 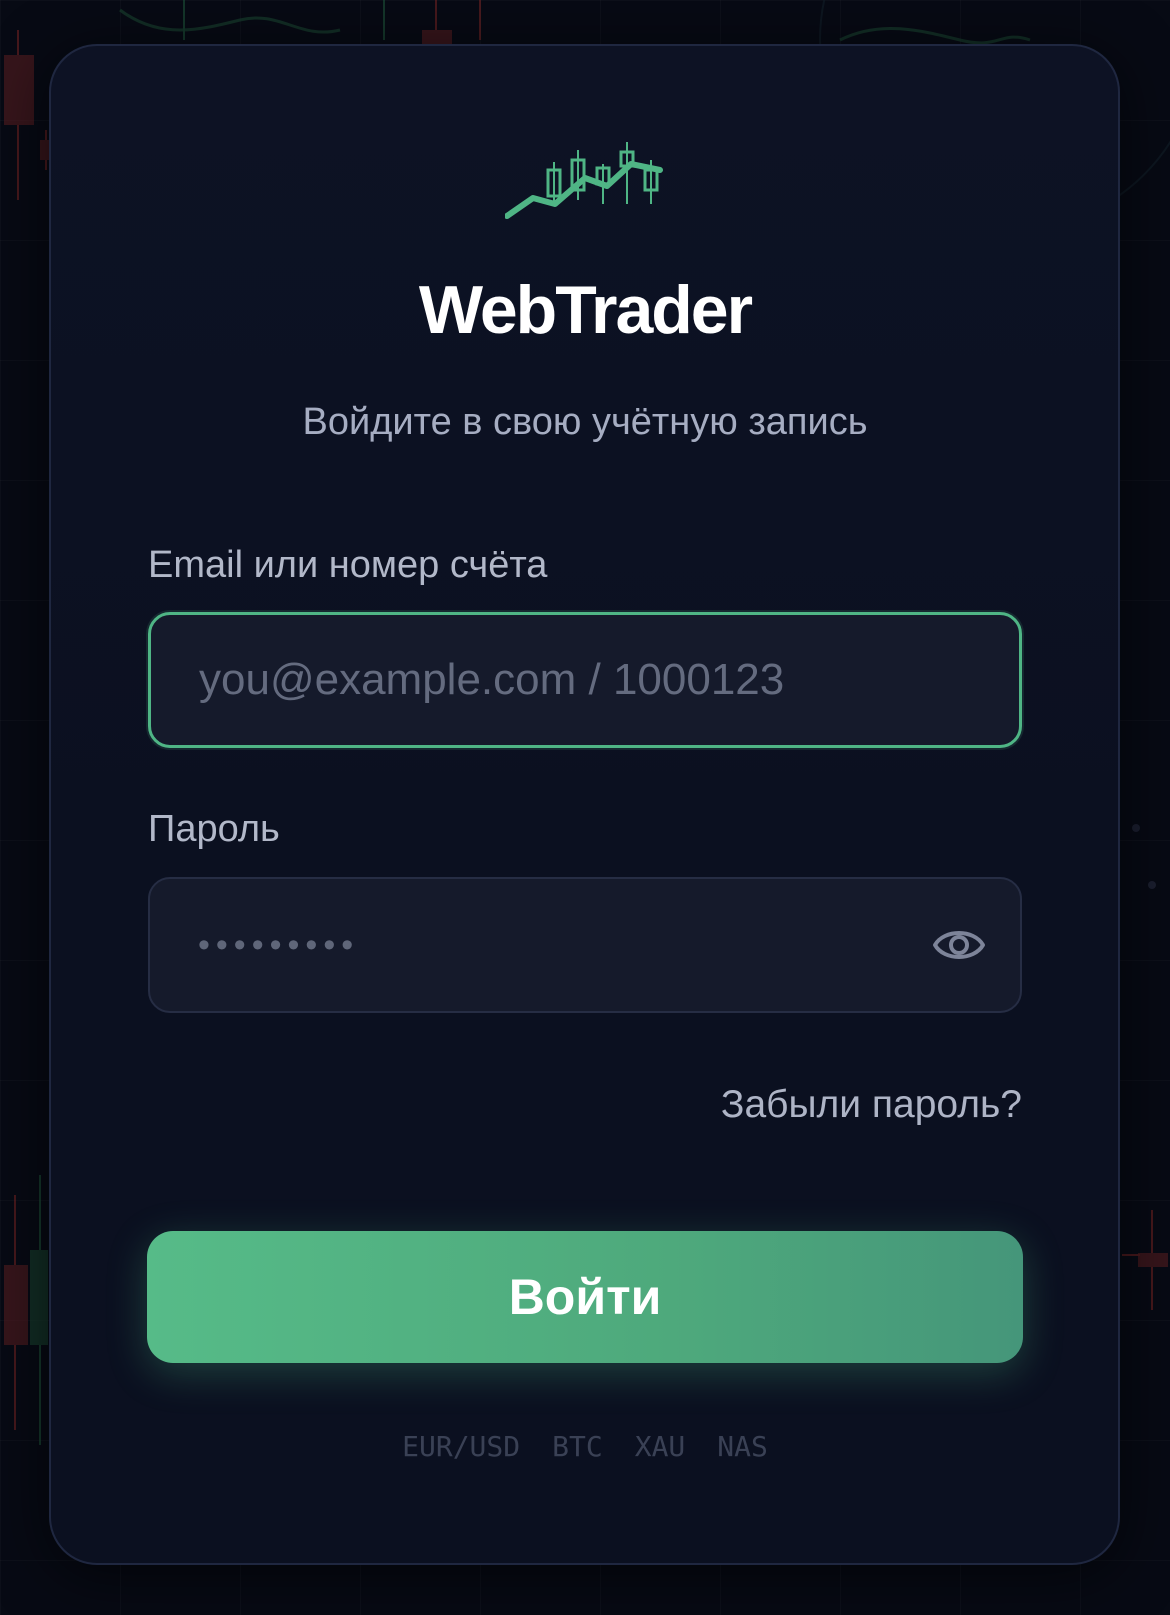 What do you see at coordinates (871, 1105) in the screenshot?
I see `forgot-password-link: Забыли пароль?` at bounding box center [871, 1105].